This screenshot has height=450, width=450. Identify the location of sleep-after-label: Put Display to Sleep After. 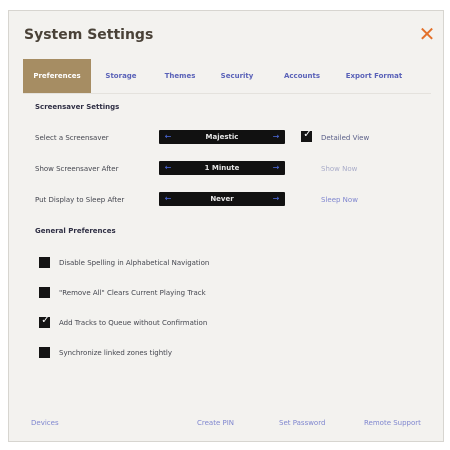
(80, 200).